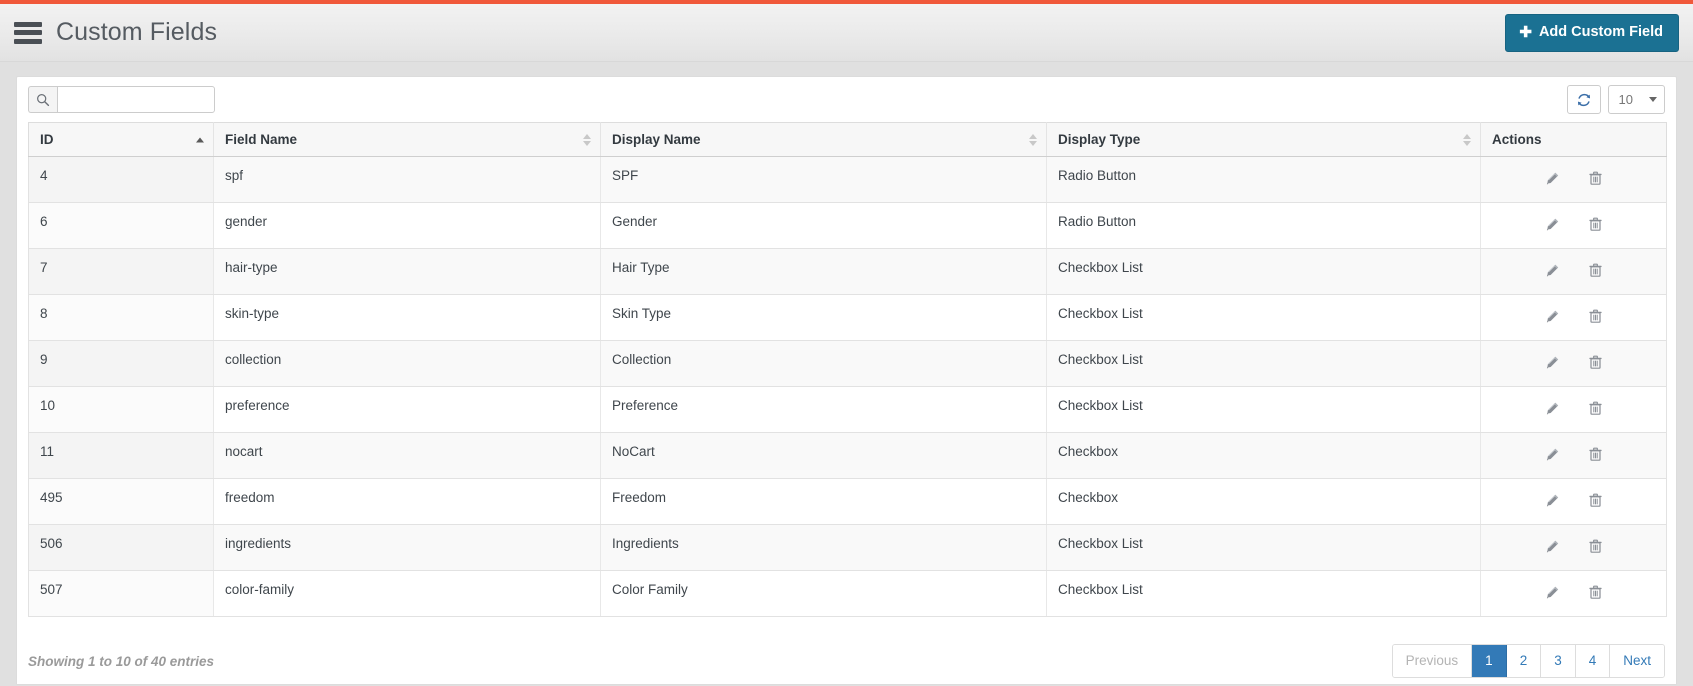 The width and height of the screenshot is (1693, 686). Describe the element at coordinates (823, 179) in the screenshot. I see `cell-display-name: SPF` at that location.